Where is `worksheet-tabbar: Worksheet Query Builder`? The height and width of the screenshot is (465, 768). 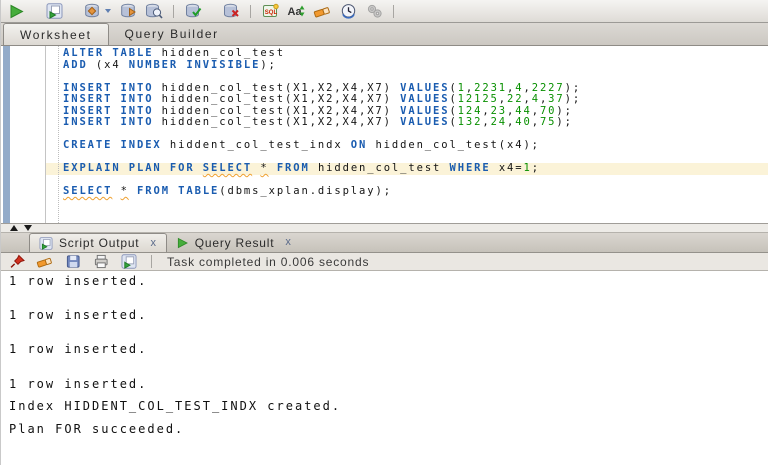 worksheet-tabbar: Worksheet Query Builder is located at coordinates (384, 34).